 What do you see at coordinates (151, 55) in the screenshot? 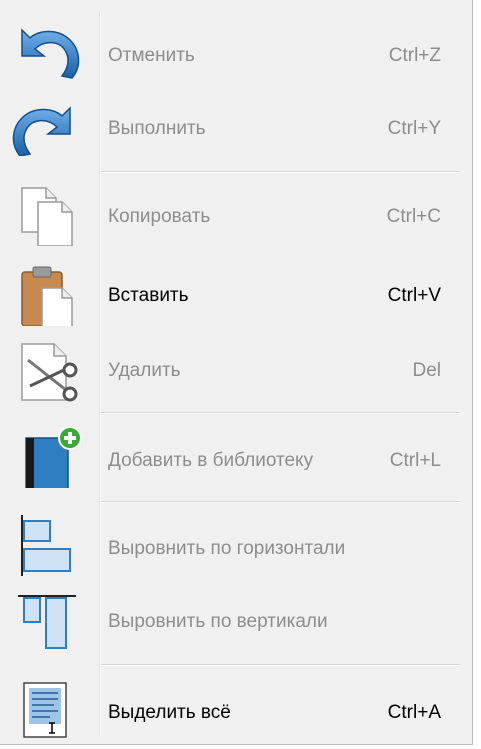
I see `menu-item-label: Отменить` at bounding box center [151, 55].